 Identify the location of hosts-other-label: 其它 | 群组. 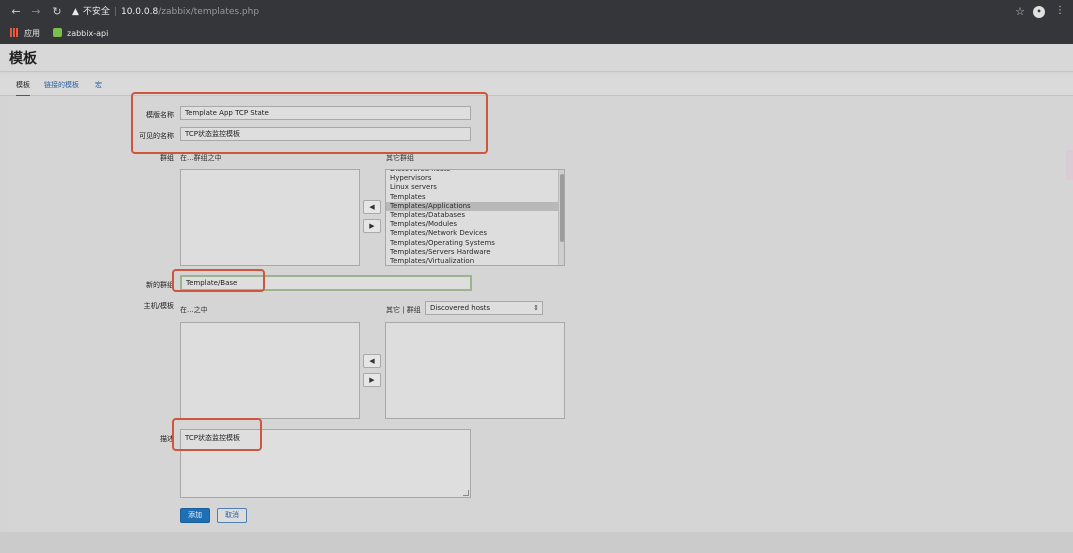
(403, 310).